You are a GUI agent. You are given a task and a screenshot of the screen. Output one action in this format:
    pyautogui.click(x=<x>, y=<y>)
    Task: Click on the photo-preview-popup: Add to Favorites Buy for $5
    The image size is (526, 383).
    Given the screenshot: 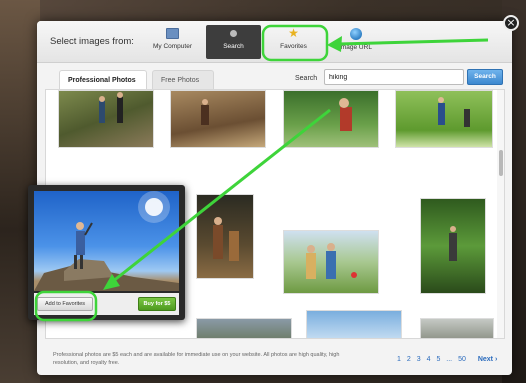 What is the action you would take?
    pyautogui.click(x=106, y=252)
    